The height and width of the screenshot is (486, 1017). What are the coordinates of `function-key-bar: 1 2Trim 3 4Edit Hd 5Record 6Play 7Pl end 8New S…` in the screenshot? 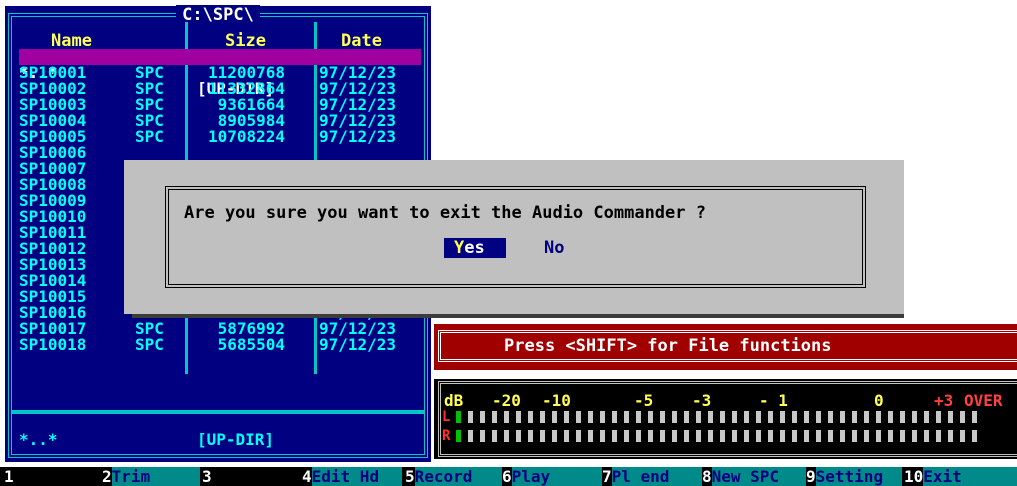 It's located at (508, 476).